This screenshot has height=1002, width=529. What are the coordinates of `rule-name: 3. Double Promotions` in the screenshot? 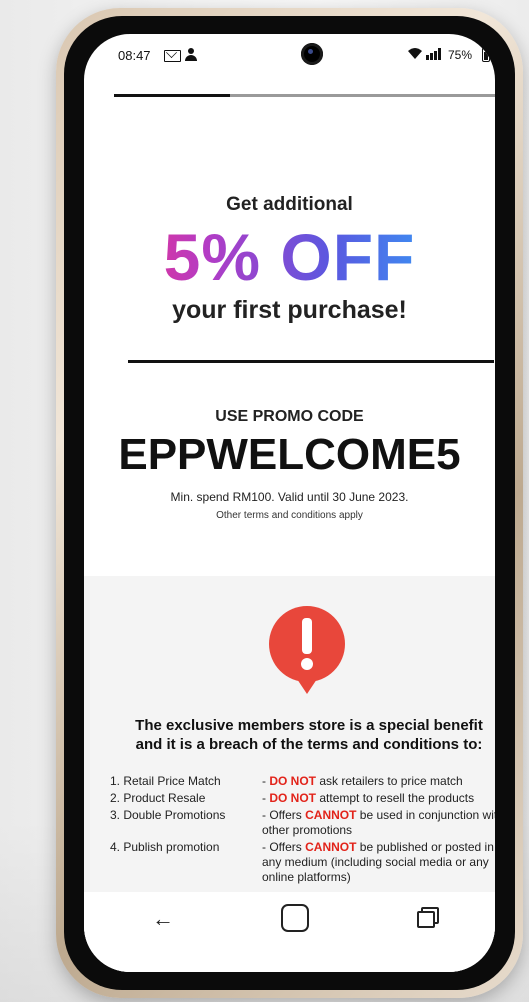 It's located at (168, 815).